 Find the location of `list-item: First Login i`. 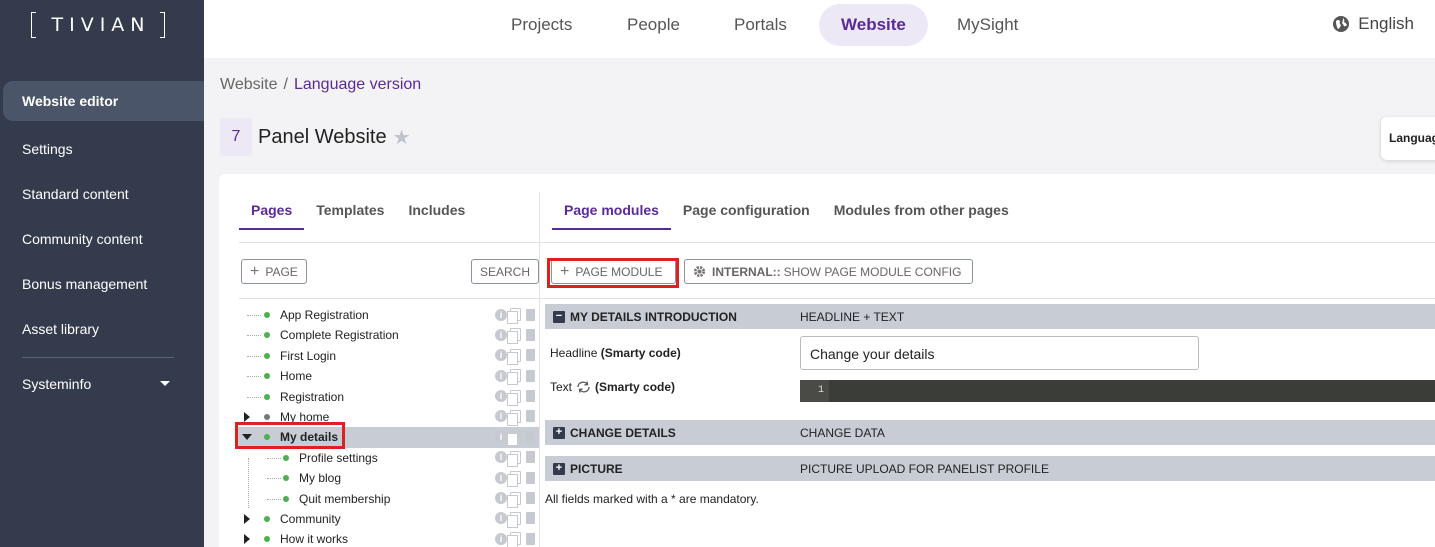

list-item: First Login i is located at coordinates (388, 356).